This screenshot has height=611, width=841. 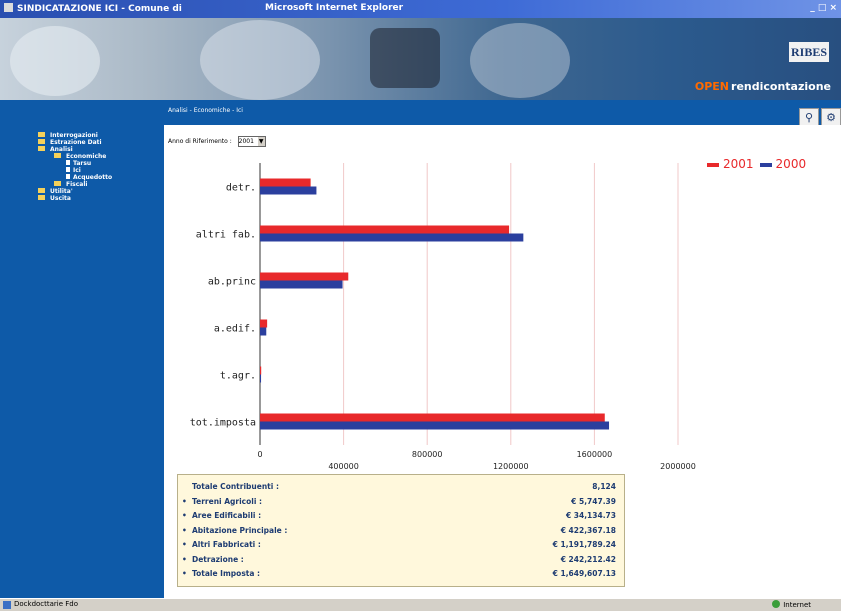 I want to click on sidebar-item-label: Fiscali, so click(x=77, y=184).